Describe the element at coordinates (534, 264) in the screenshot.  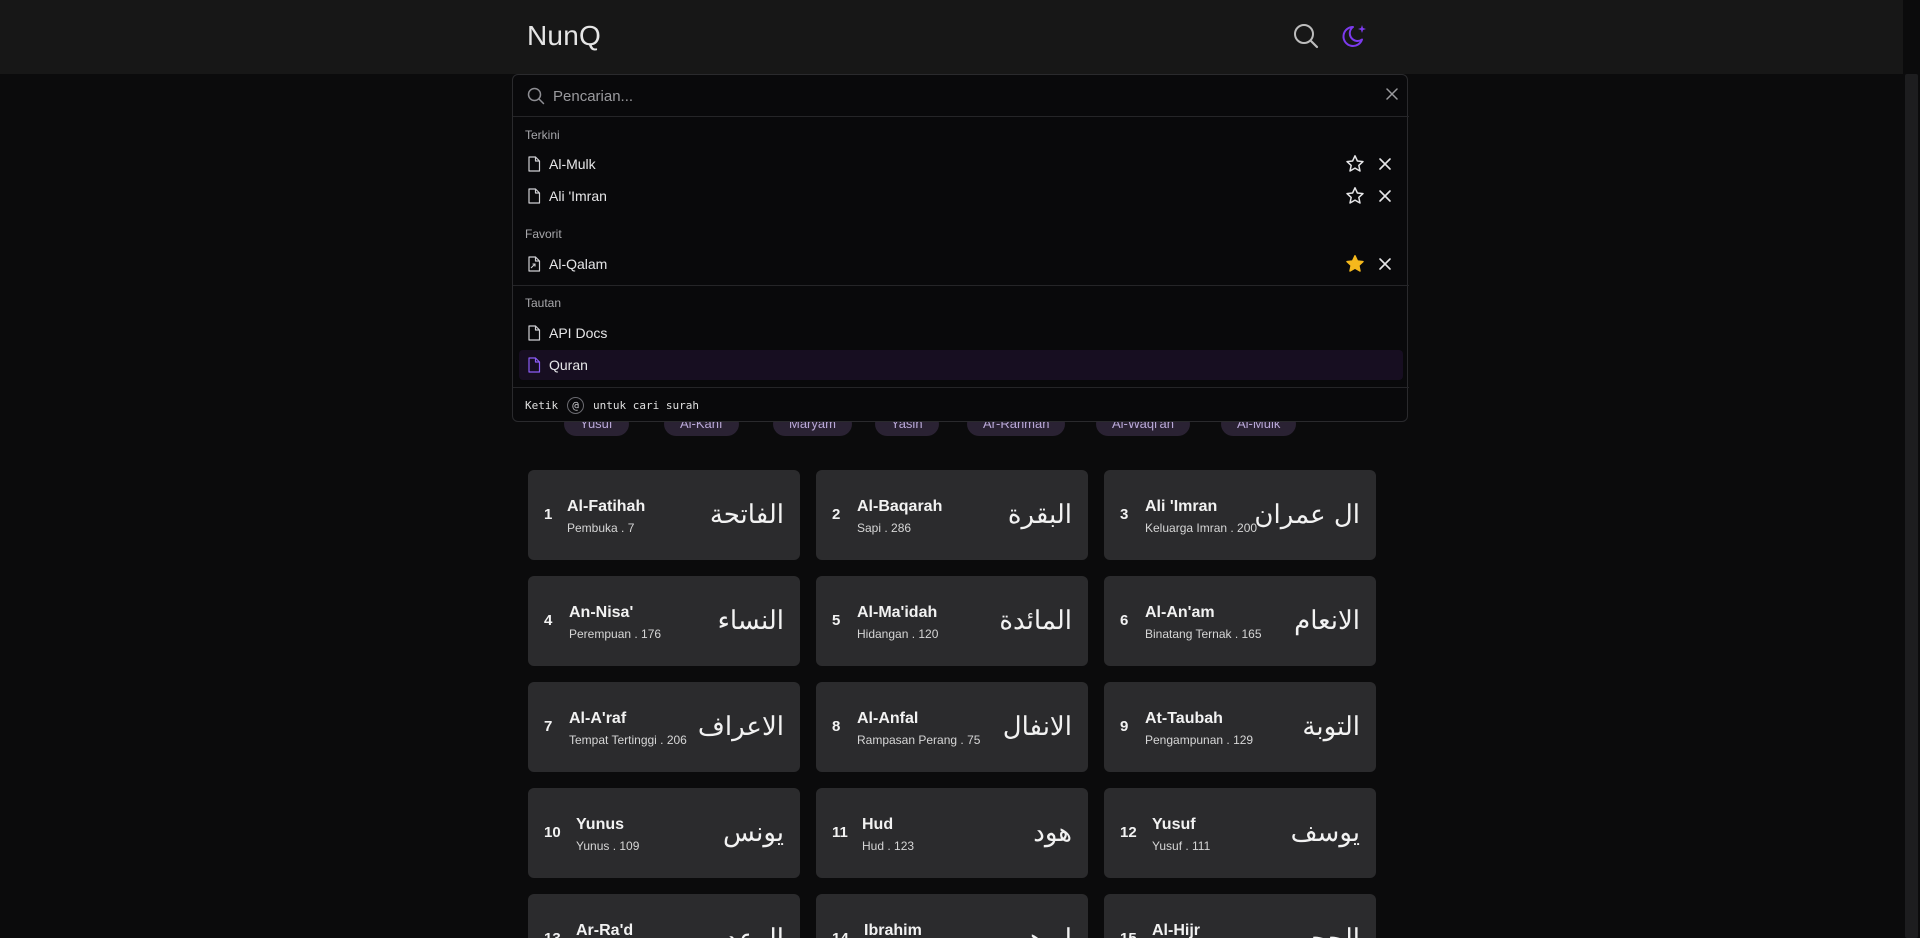
I see `file-link-icon` at that location.